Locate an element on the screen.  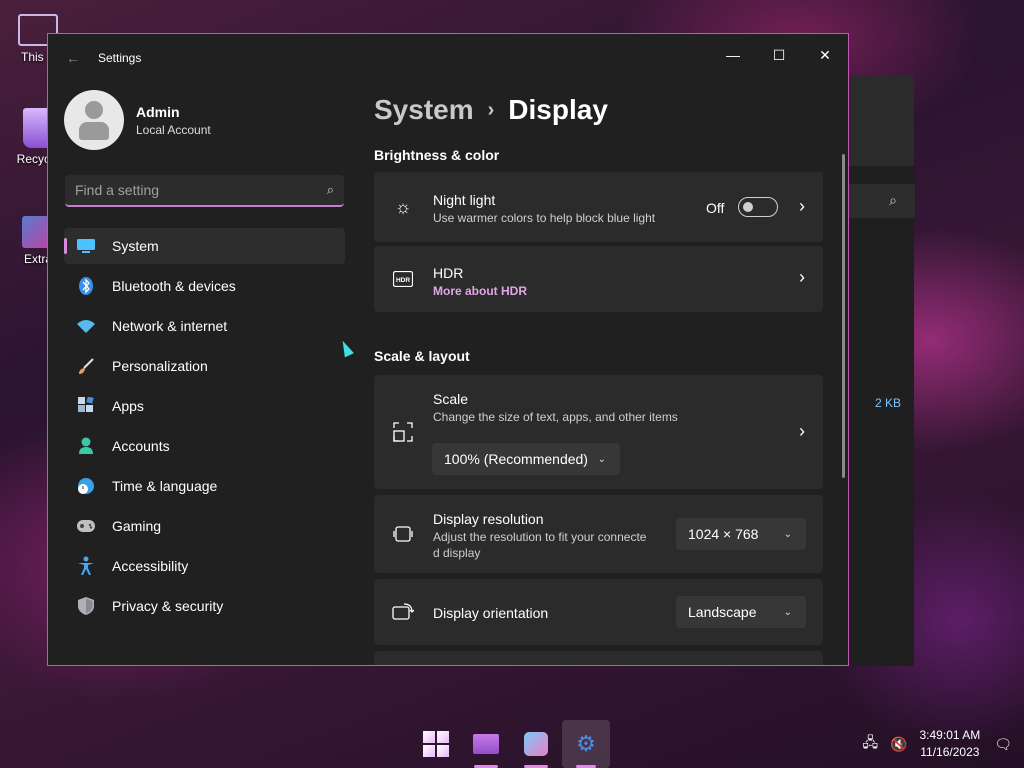
bluetooth-icon is located at coordinates (86, 286).